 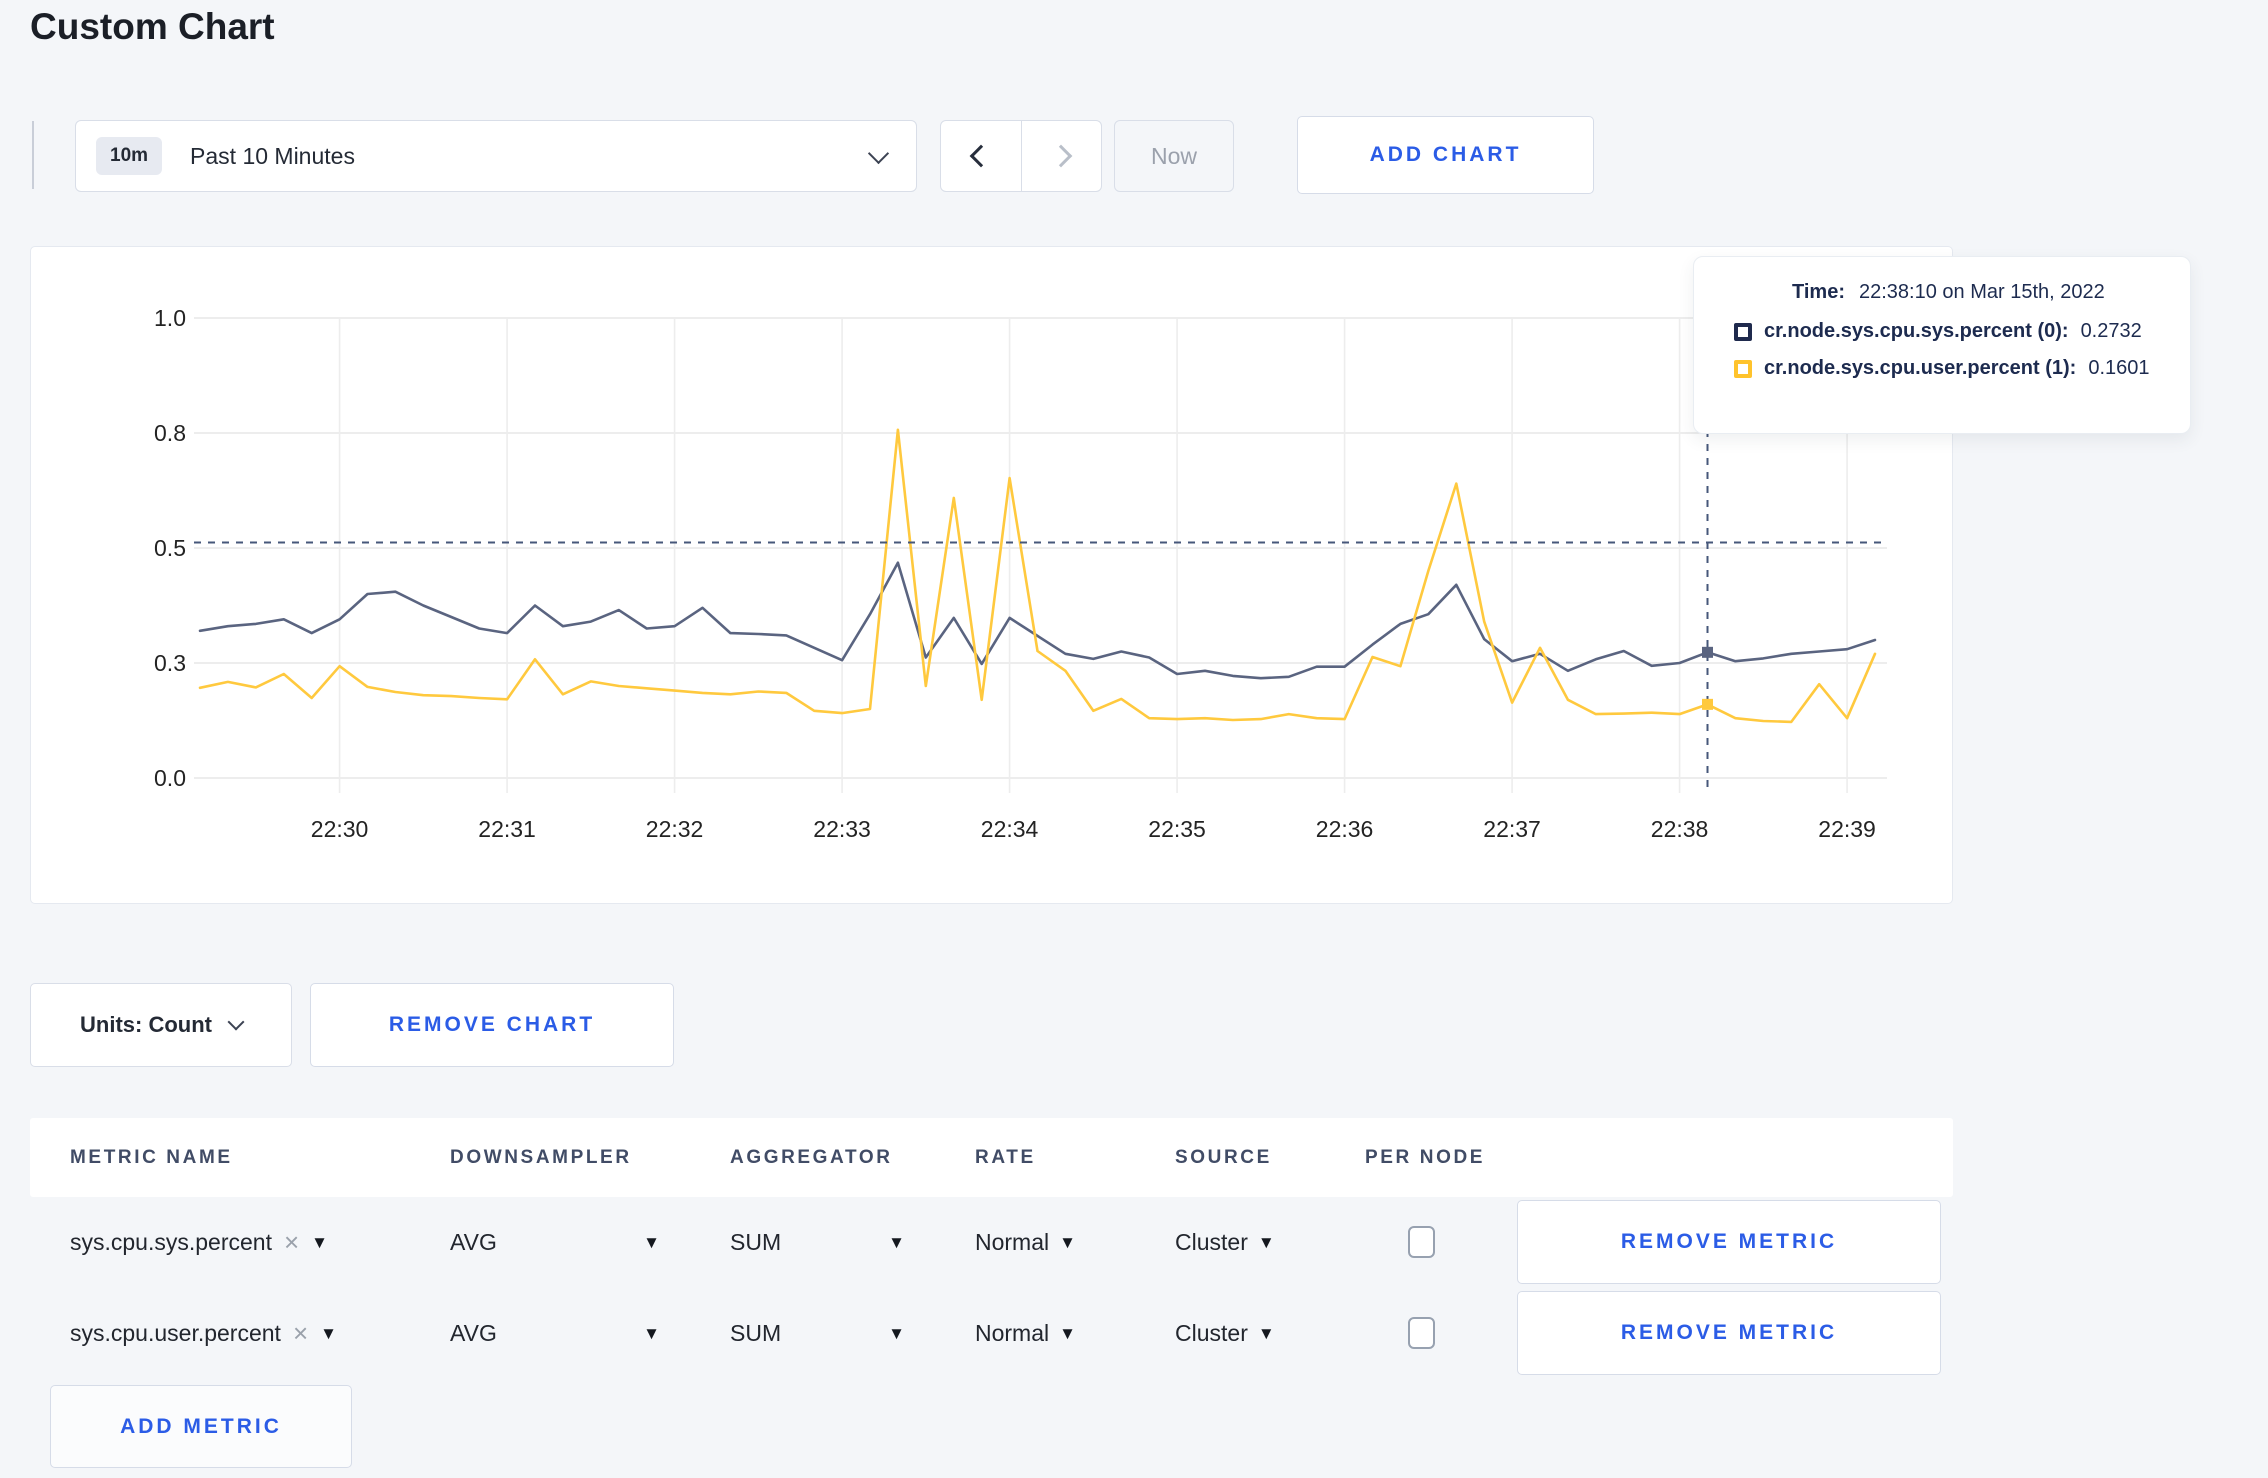 What do you see at coordinates (170, 433) in the screenshot?
I see `svg-text: 0.8` at bounding box center [170, 433].